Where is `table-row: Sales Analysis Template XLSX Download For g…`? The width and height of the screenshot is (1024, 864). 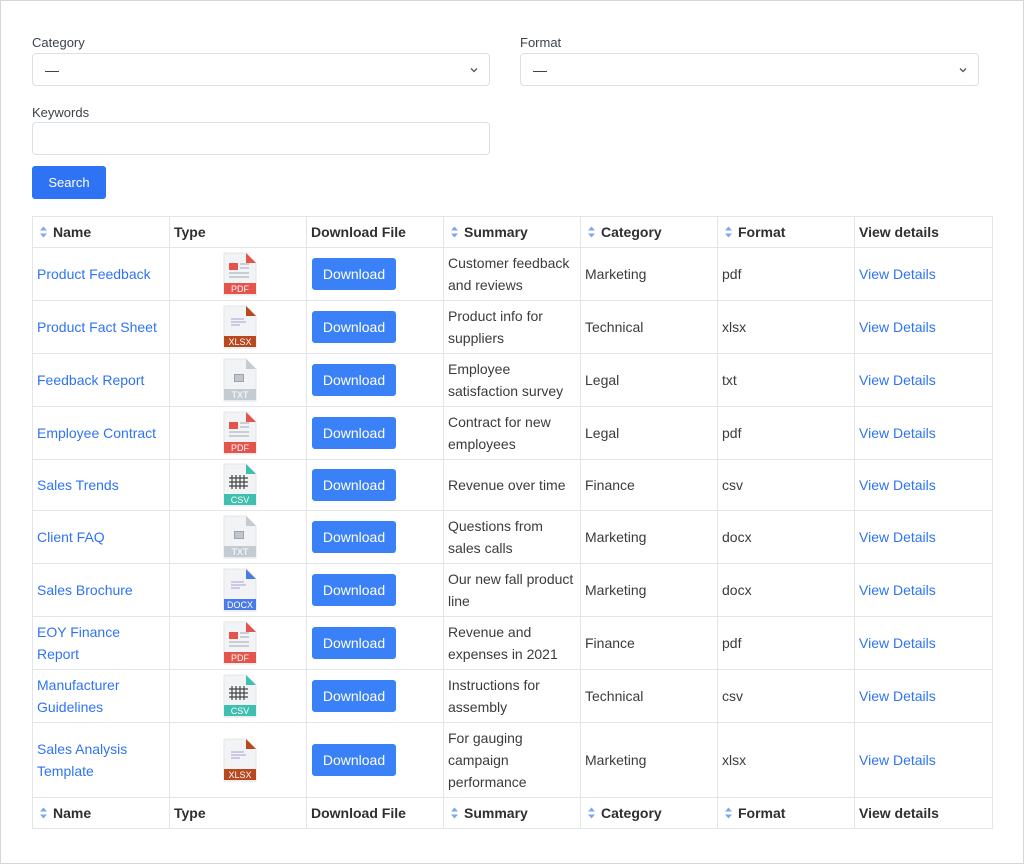
table-row: Sales Analysis Template XLSX Download For g… is located at coordinates (512, 760).